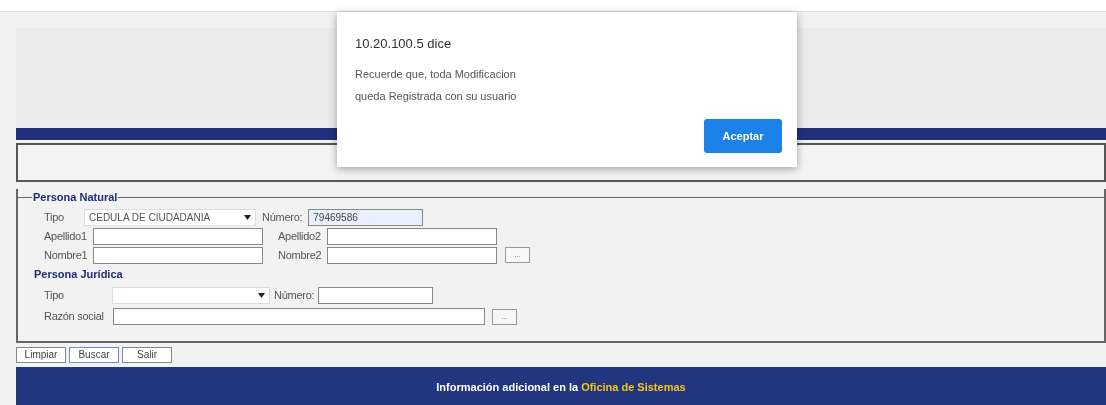 This screenshot has width=1106, height=405. What do you see at coordinates (75, 197) in the screenshot?
I see `section-legend: Persona Natural` at bounding box center [75, 197].